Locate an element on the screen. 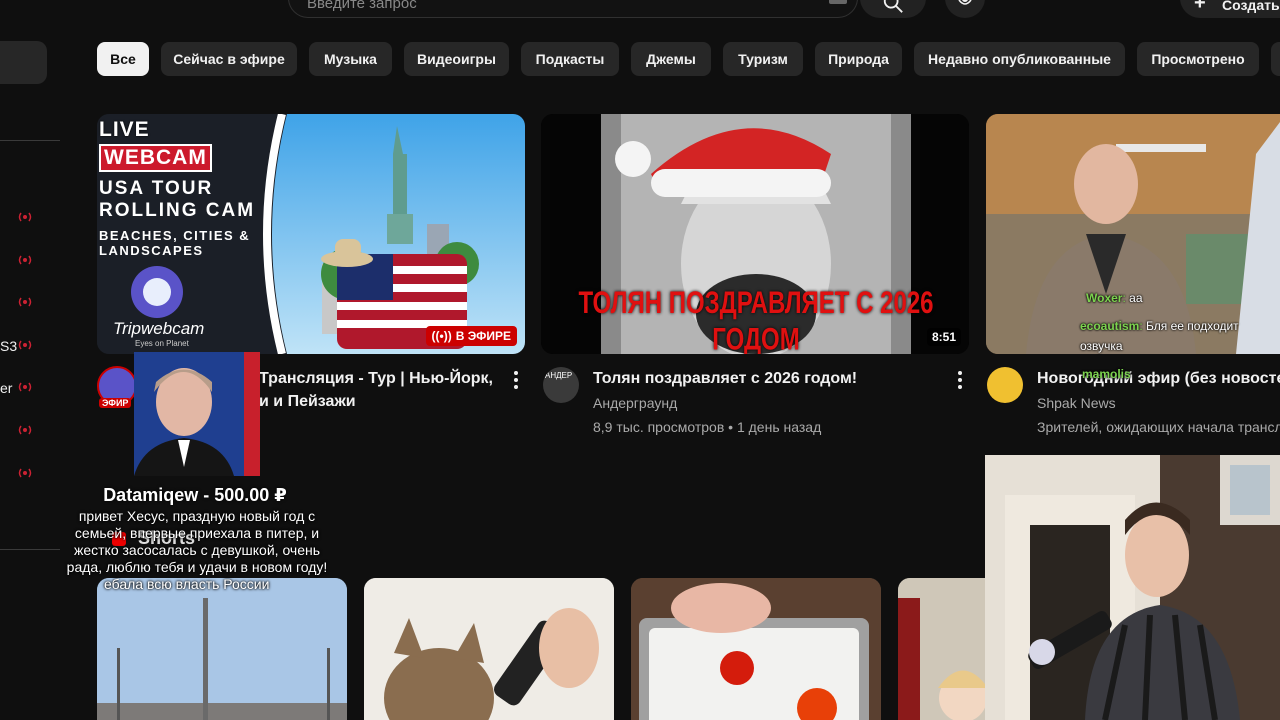  avatar-live-badge: ЭФИР is located at coordinates (115, 403).